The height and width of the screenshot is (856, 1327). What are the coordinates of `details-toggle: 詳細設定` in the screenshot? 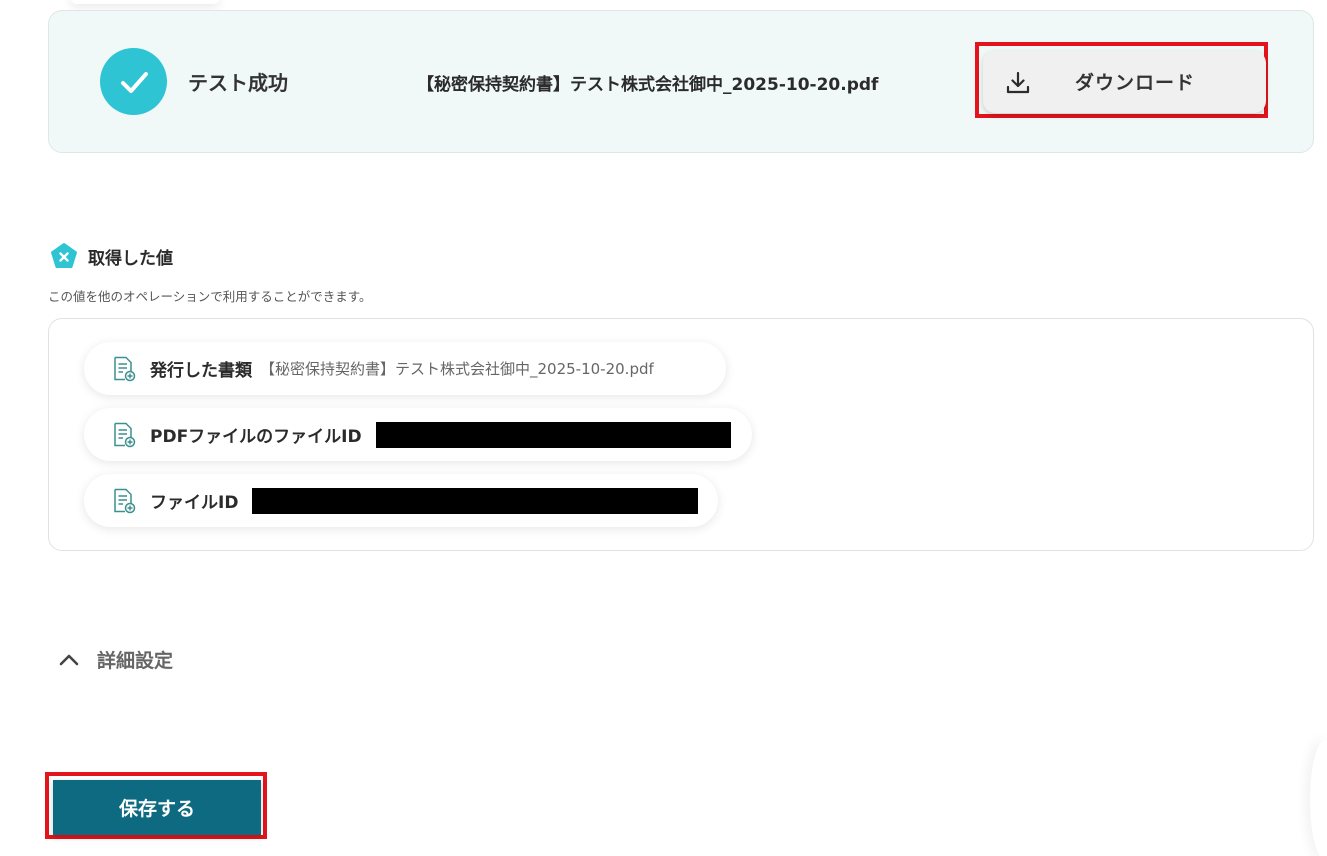 It's located at (115, 659).